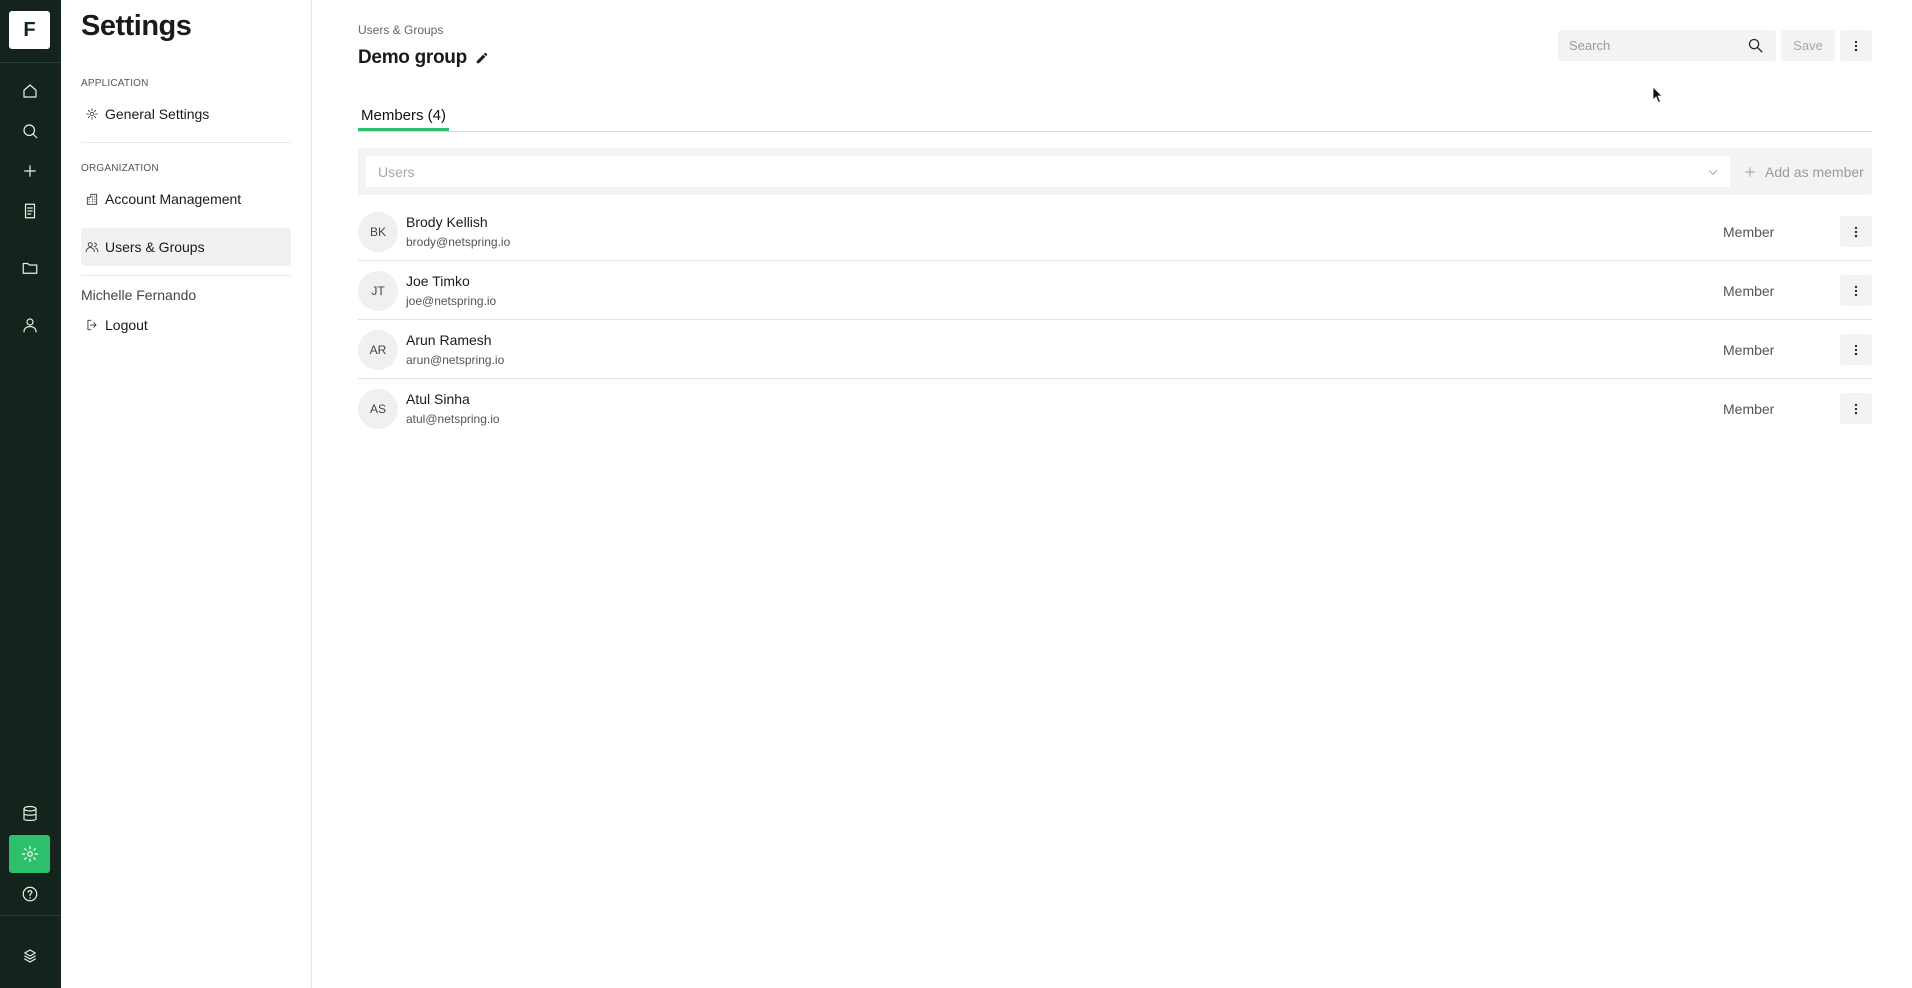 This screenshot has height=988, width=1912. What do you see at coordinates (173, 199) in the screenshot?
I see `nav-account-management-label: Account Management` at bounding box center [173, 199].